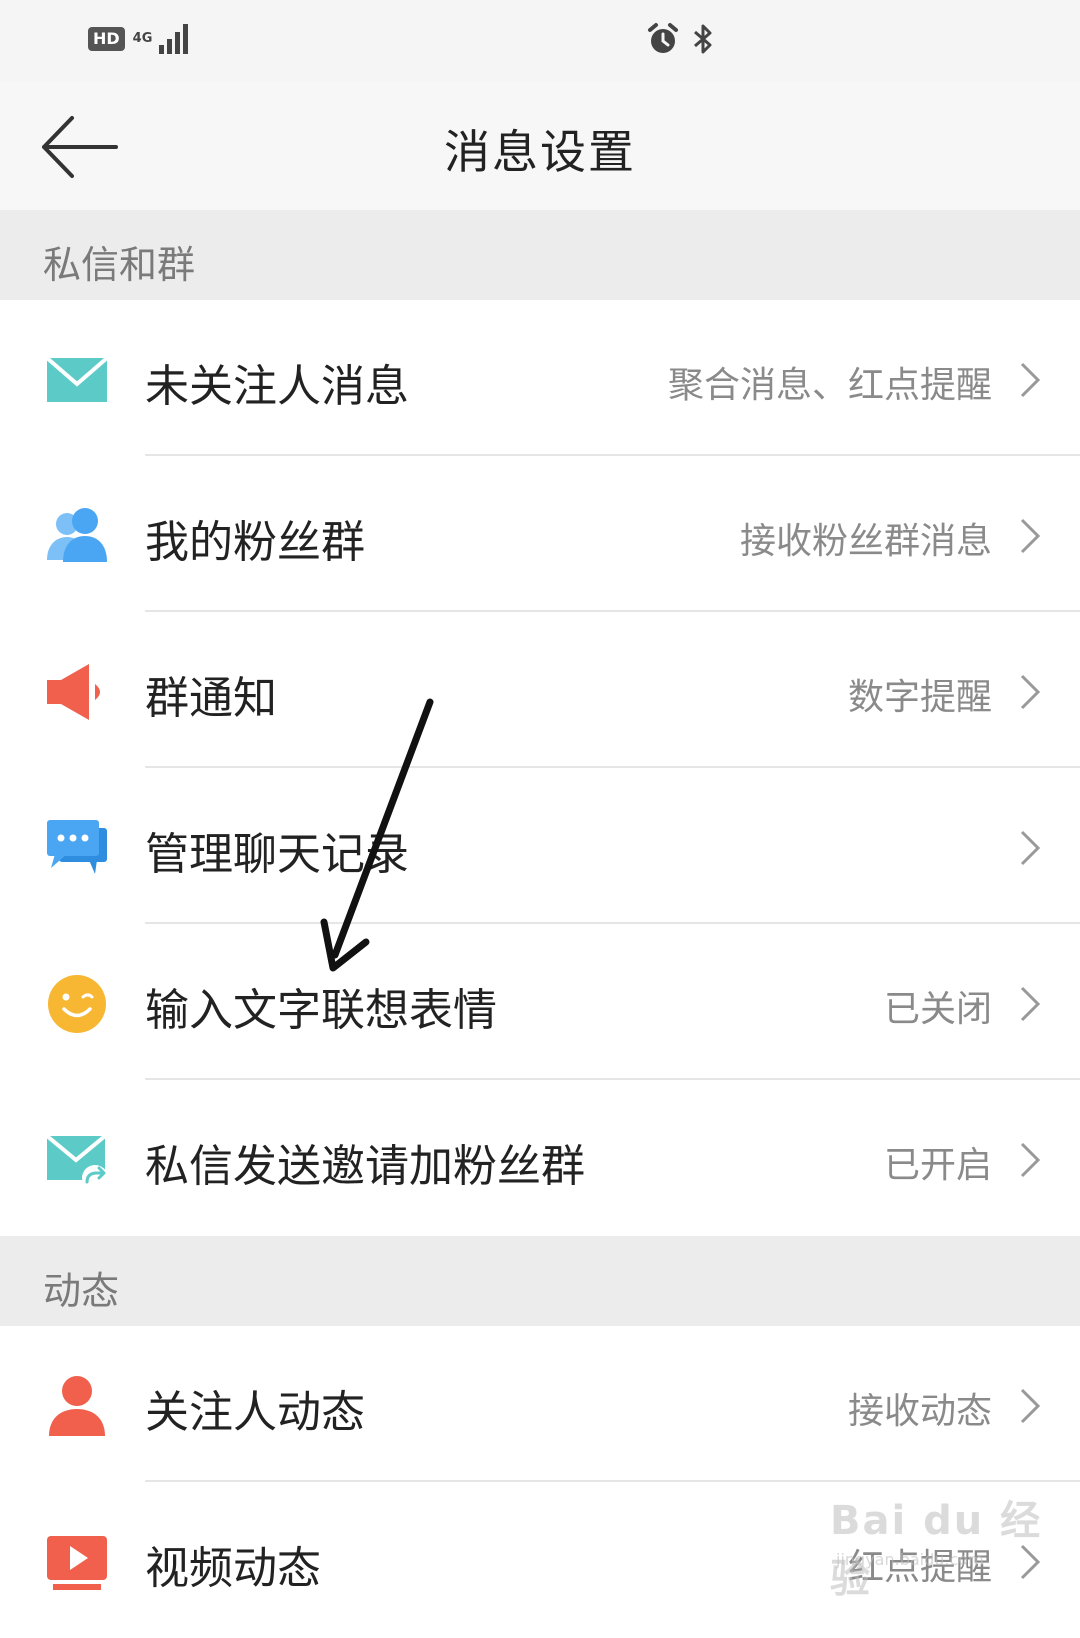 Image resolution: width=1080 pixels, height=1638 pixels. Describe the element at coordinates (81, 1291) in the screenshot. I see `section-title: 动态` at that location.